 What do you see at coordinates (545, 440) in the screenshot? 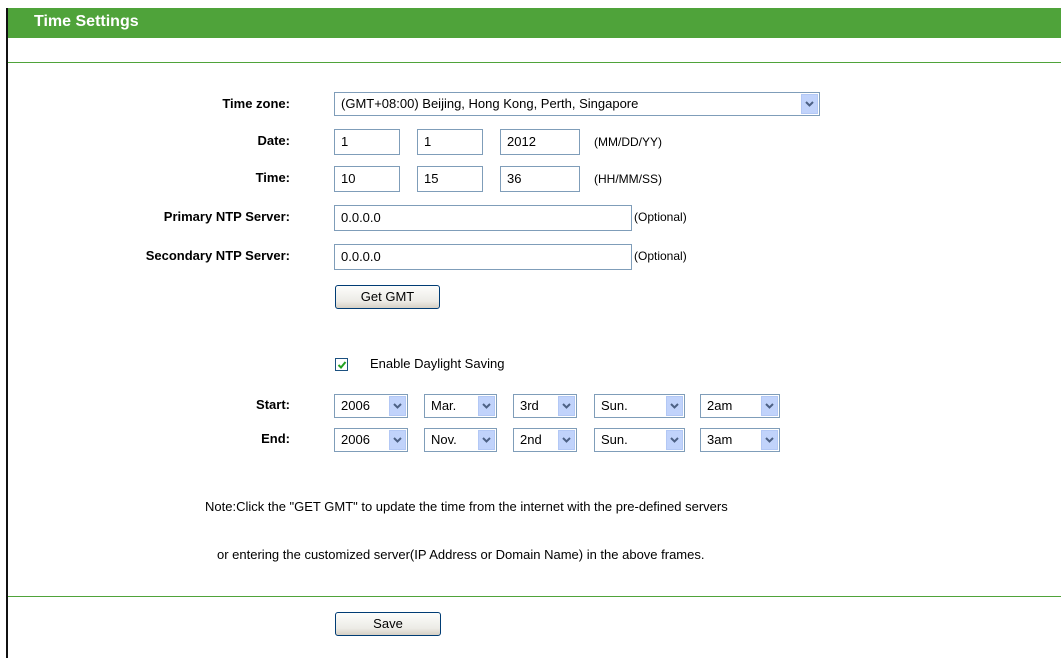
I see `end-week-select: 2nd` at bounding box center [545, 440].